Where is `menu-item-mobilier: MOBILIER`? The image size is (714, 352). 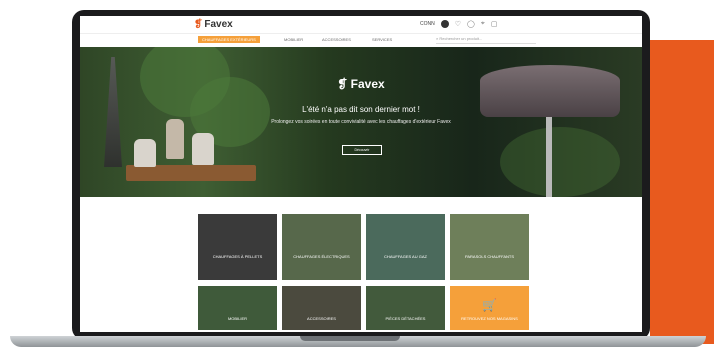
menu-item-mobilier: MOBILIER is located at coordinates (293, 39).